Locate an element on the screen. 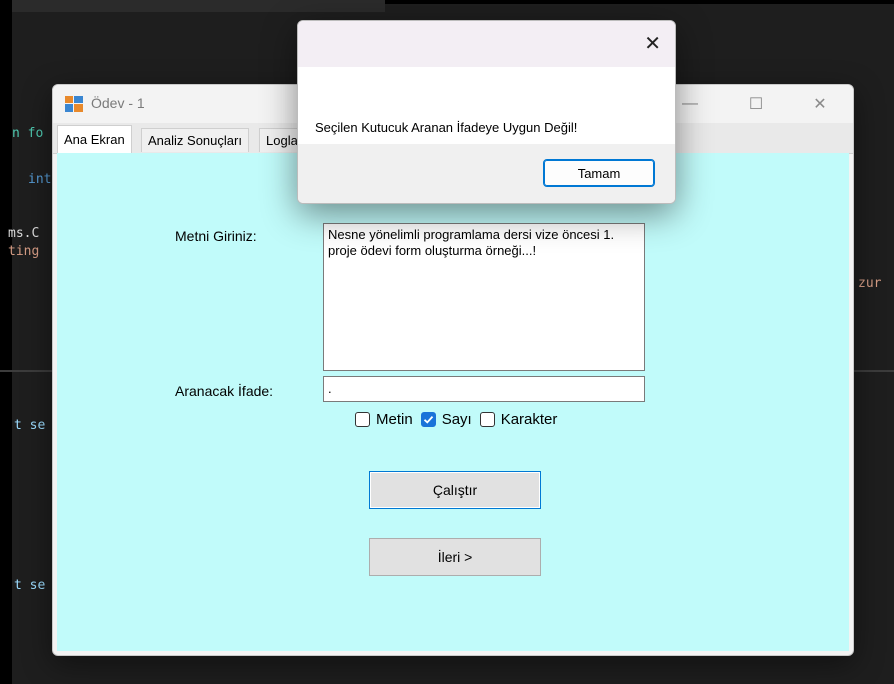 The width and height of the screenshot is (894, 684). checkbox-metin is located at coordinates (362, 419).